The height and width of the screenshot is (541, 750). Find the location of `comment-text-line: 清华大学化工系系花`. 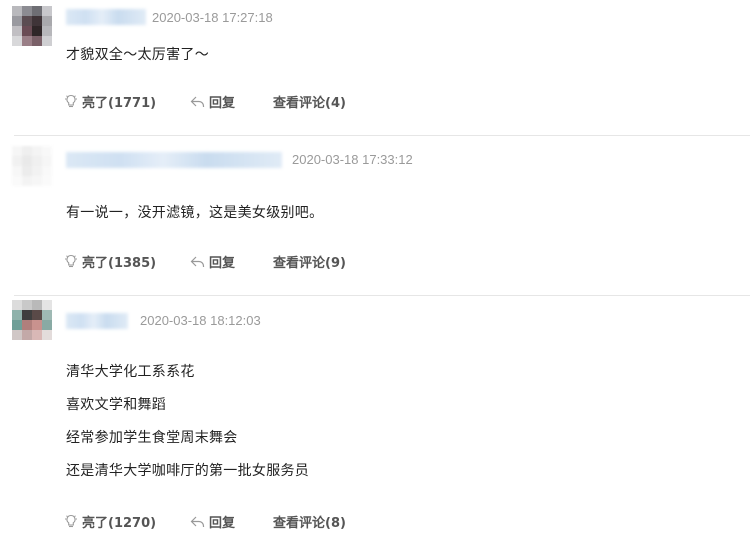

comment-text-line: 清华大学化工系系花 is located at coordinates (130, 372).